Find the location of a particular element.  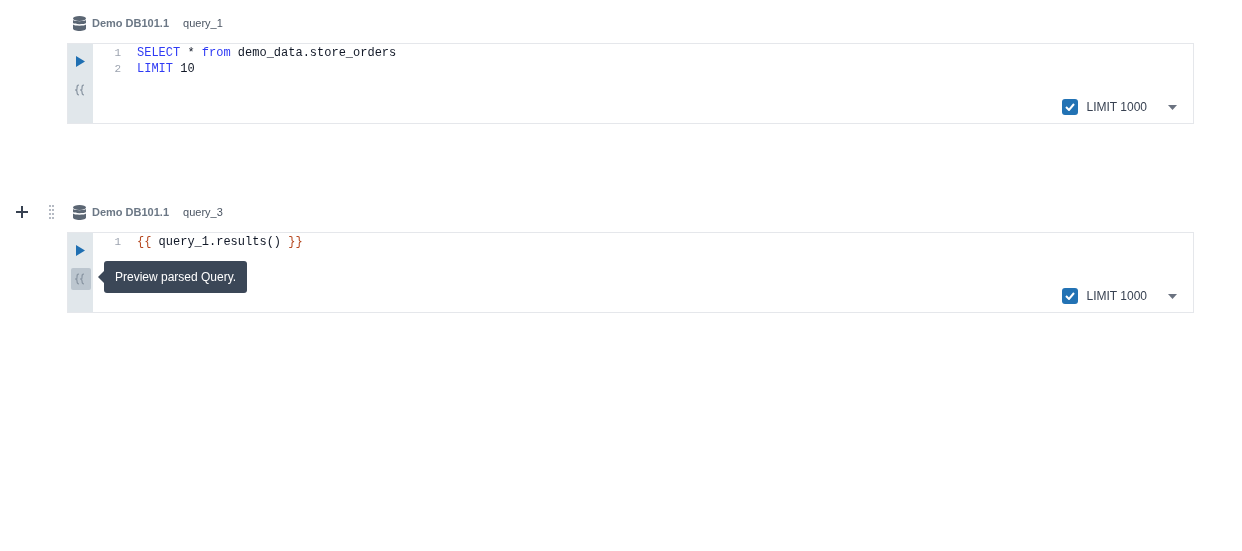

code-line: SELECT * from demo_data.store_orders is located at coordinates (267, 53).